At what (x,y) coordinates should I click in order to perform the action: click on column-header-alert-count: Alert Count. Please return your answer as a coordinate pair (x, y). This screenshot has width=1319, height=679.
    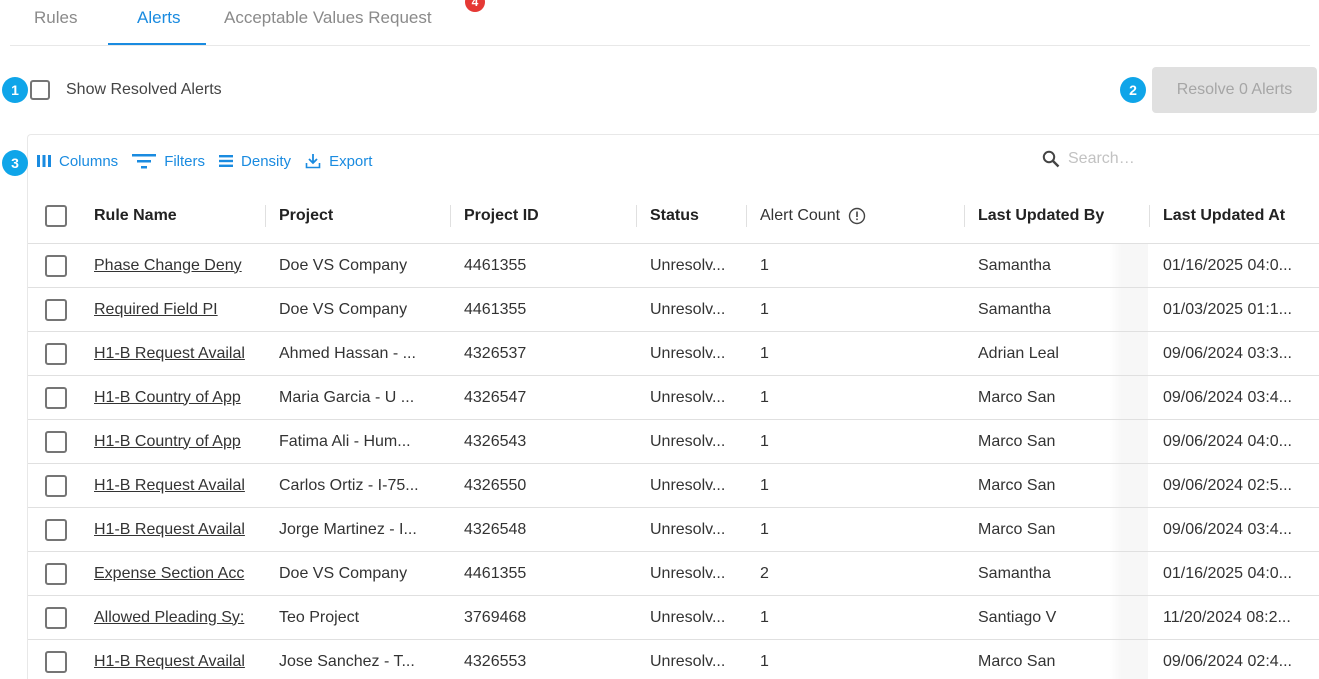
    Looking at the image, I should click on (813, 215).